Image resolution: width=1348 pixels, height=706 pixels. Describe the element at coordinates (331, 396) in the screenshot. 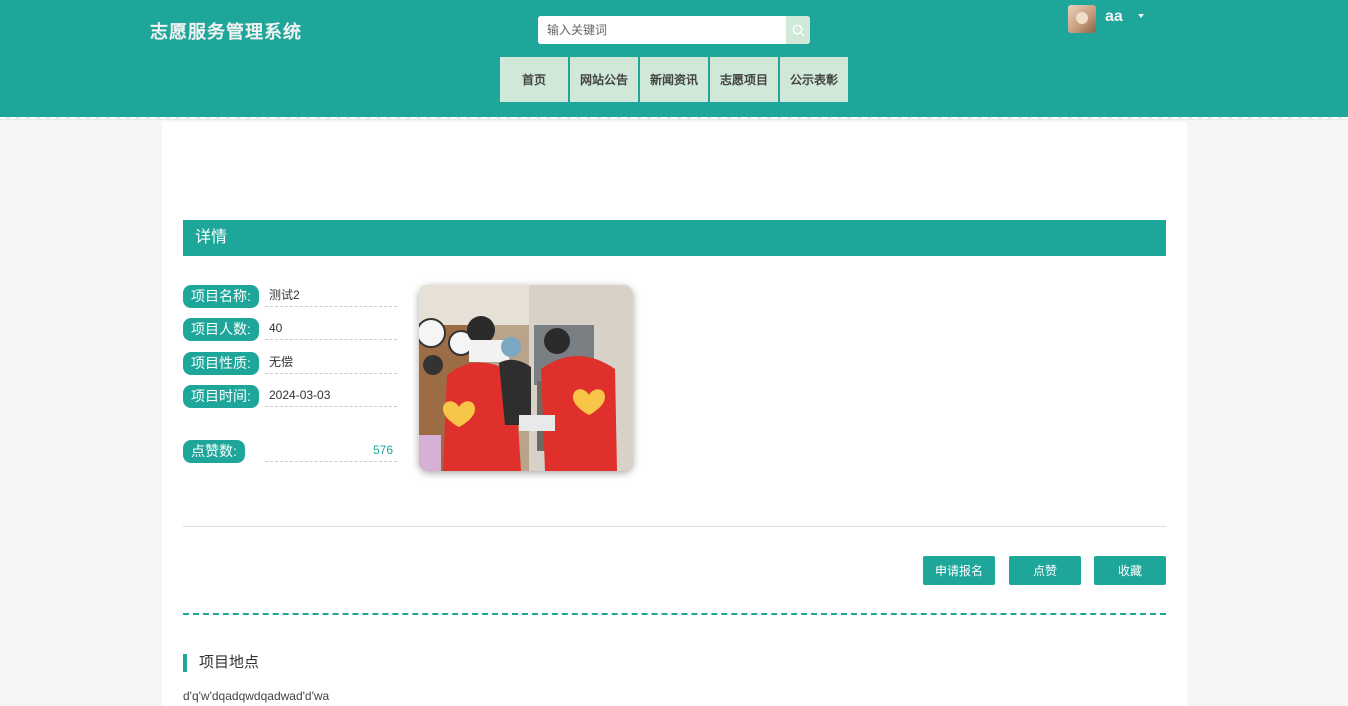

I see `field-value-project-time: 2024-03-03` at that location.